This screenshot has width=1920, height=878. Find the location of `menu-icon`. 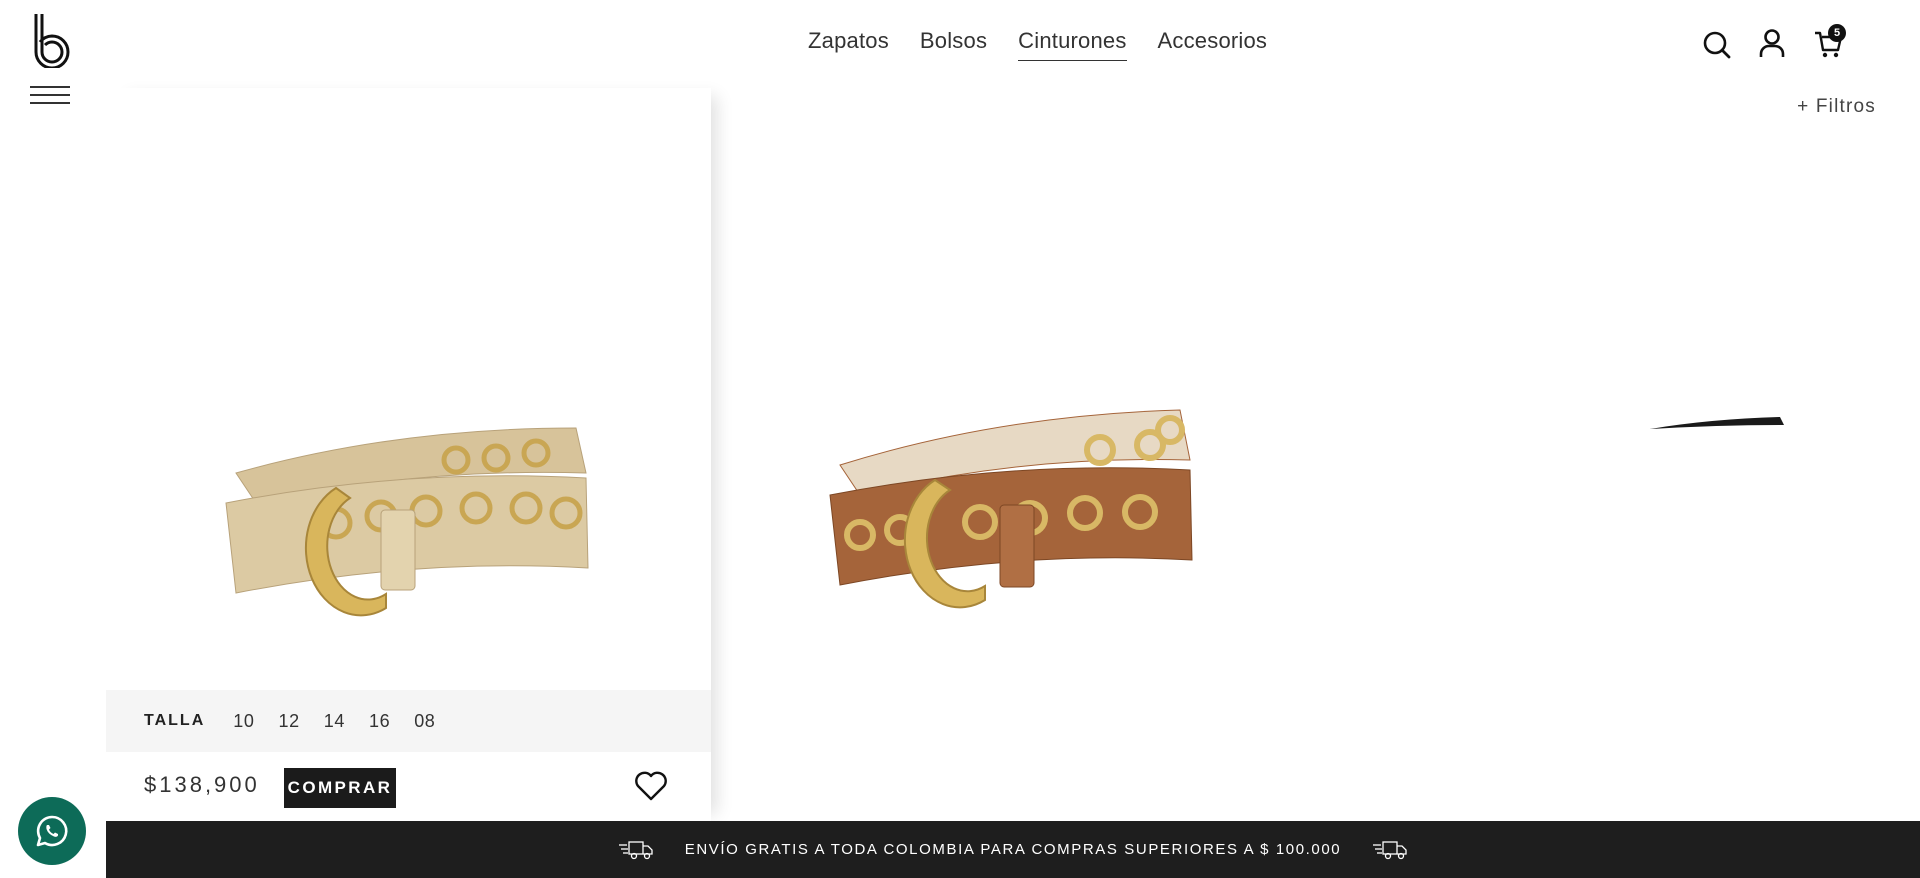

menu-icon is located at coordinates (50, 95).